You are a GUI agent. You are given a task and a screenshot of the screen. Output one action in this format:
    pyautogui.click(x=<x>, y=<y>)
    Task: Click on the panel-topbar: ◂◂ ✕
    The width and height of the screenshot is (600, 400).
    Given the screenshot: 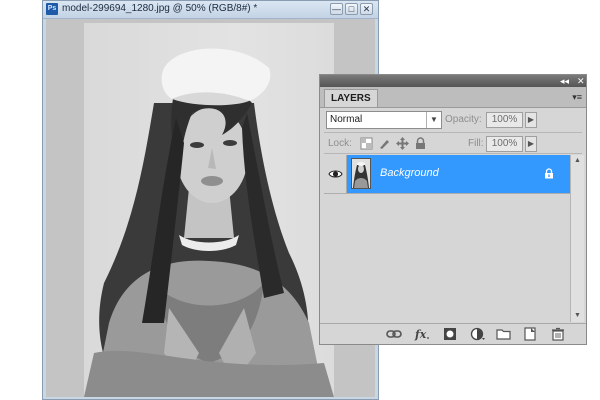 What is the action you would take?
    pyautogui.click(x=453, y=81)
    